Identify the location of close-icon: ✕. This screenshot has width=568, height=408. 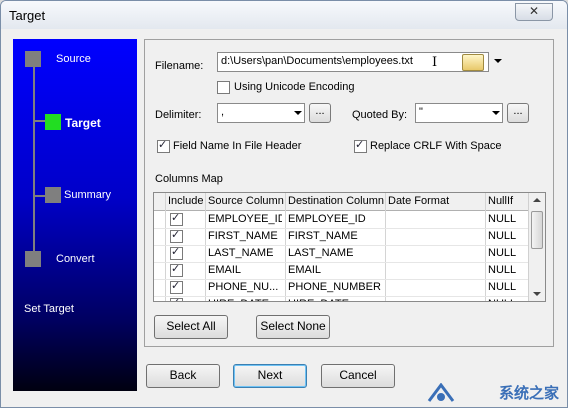
(534, 11).